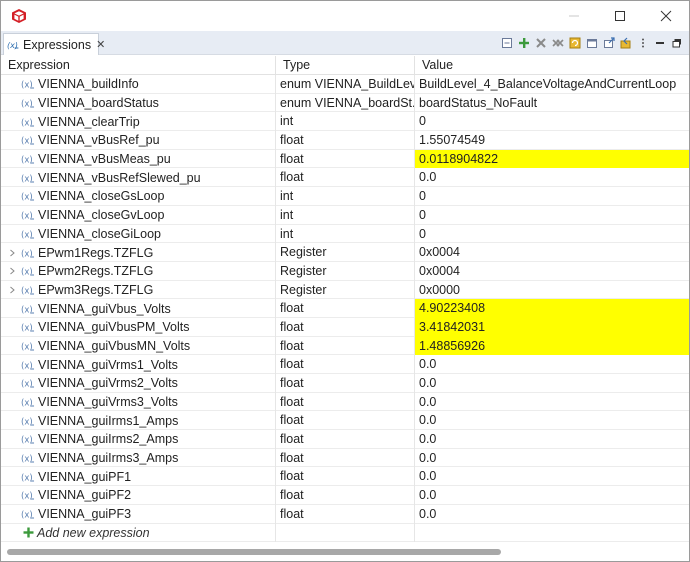 Image resolution: width=690 pixels, height=562 pixels. What do you see at coordinates (552, 308) in the screenshot?
I see `value-cell: 4.90223408` at bounding box center [552, 308].